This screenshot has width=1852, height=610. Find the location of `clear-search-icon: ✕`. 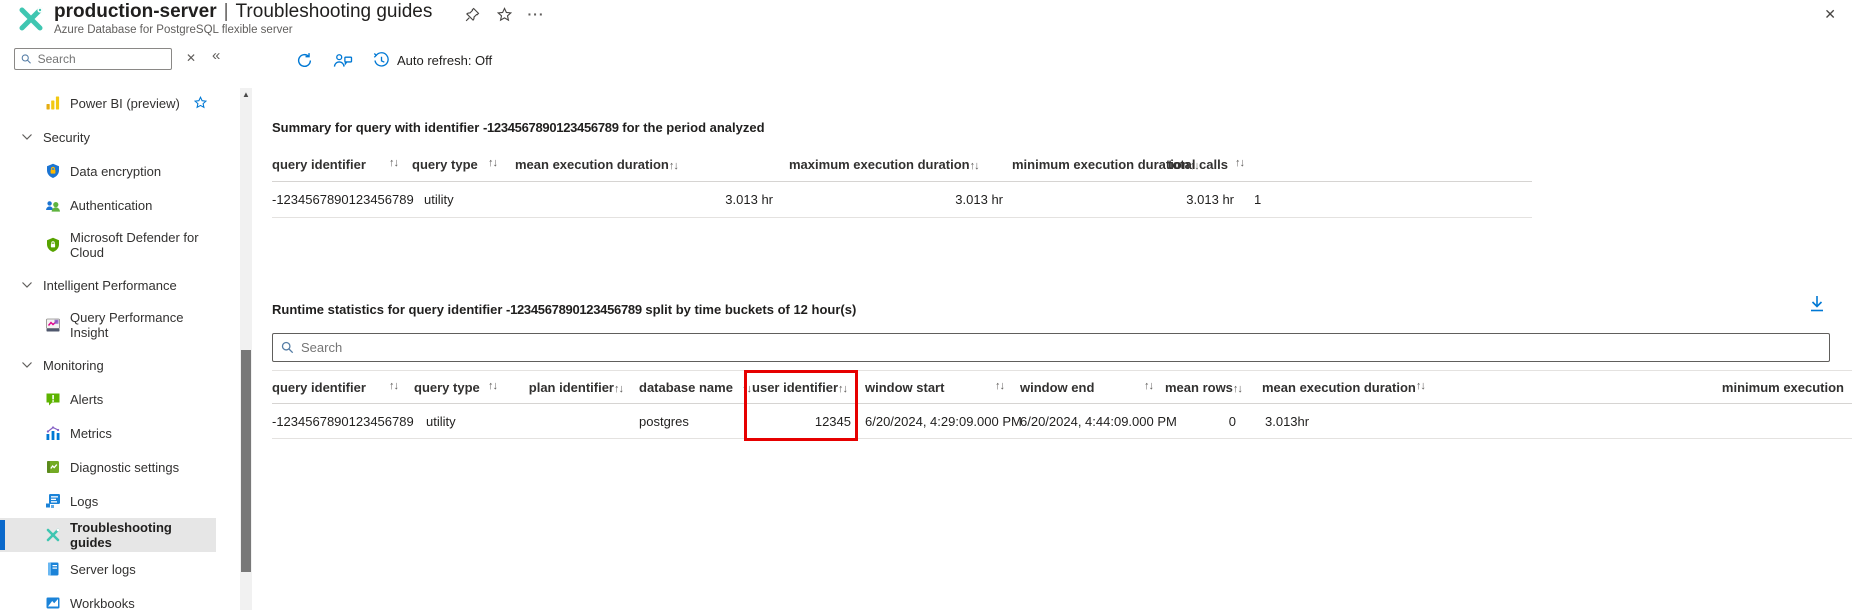

clear-search-icon: ✕ is located at coordinates (191, 58).